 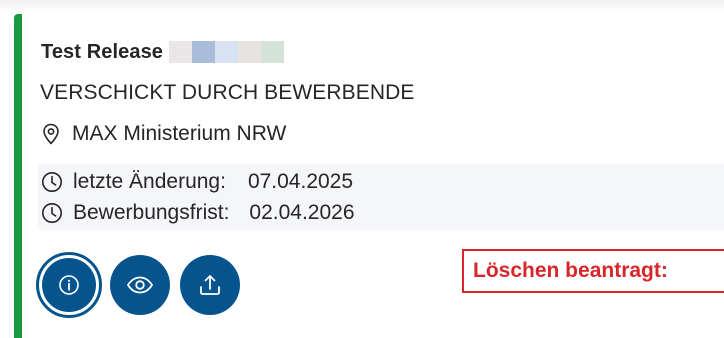 I want to click on deadline-value: 02.04.2026, so click(x=302, y=212).